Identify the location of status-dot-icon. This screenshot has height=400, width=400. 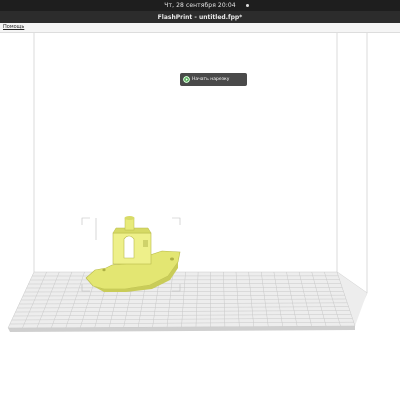
(247, 5).